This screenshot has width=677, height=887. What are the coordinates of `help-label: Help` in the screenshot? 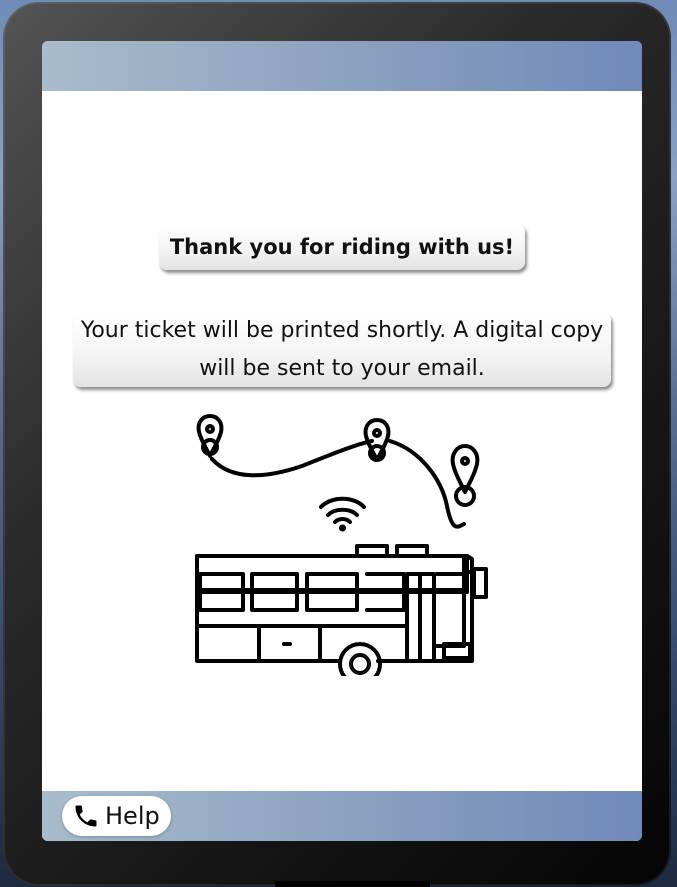 It's located at (132, 816).